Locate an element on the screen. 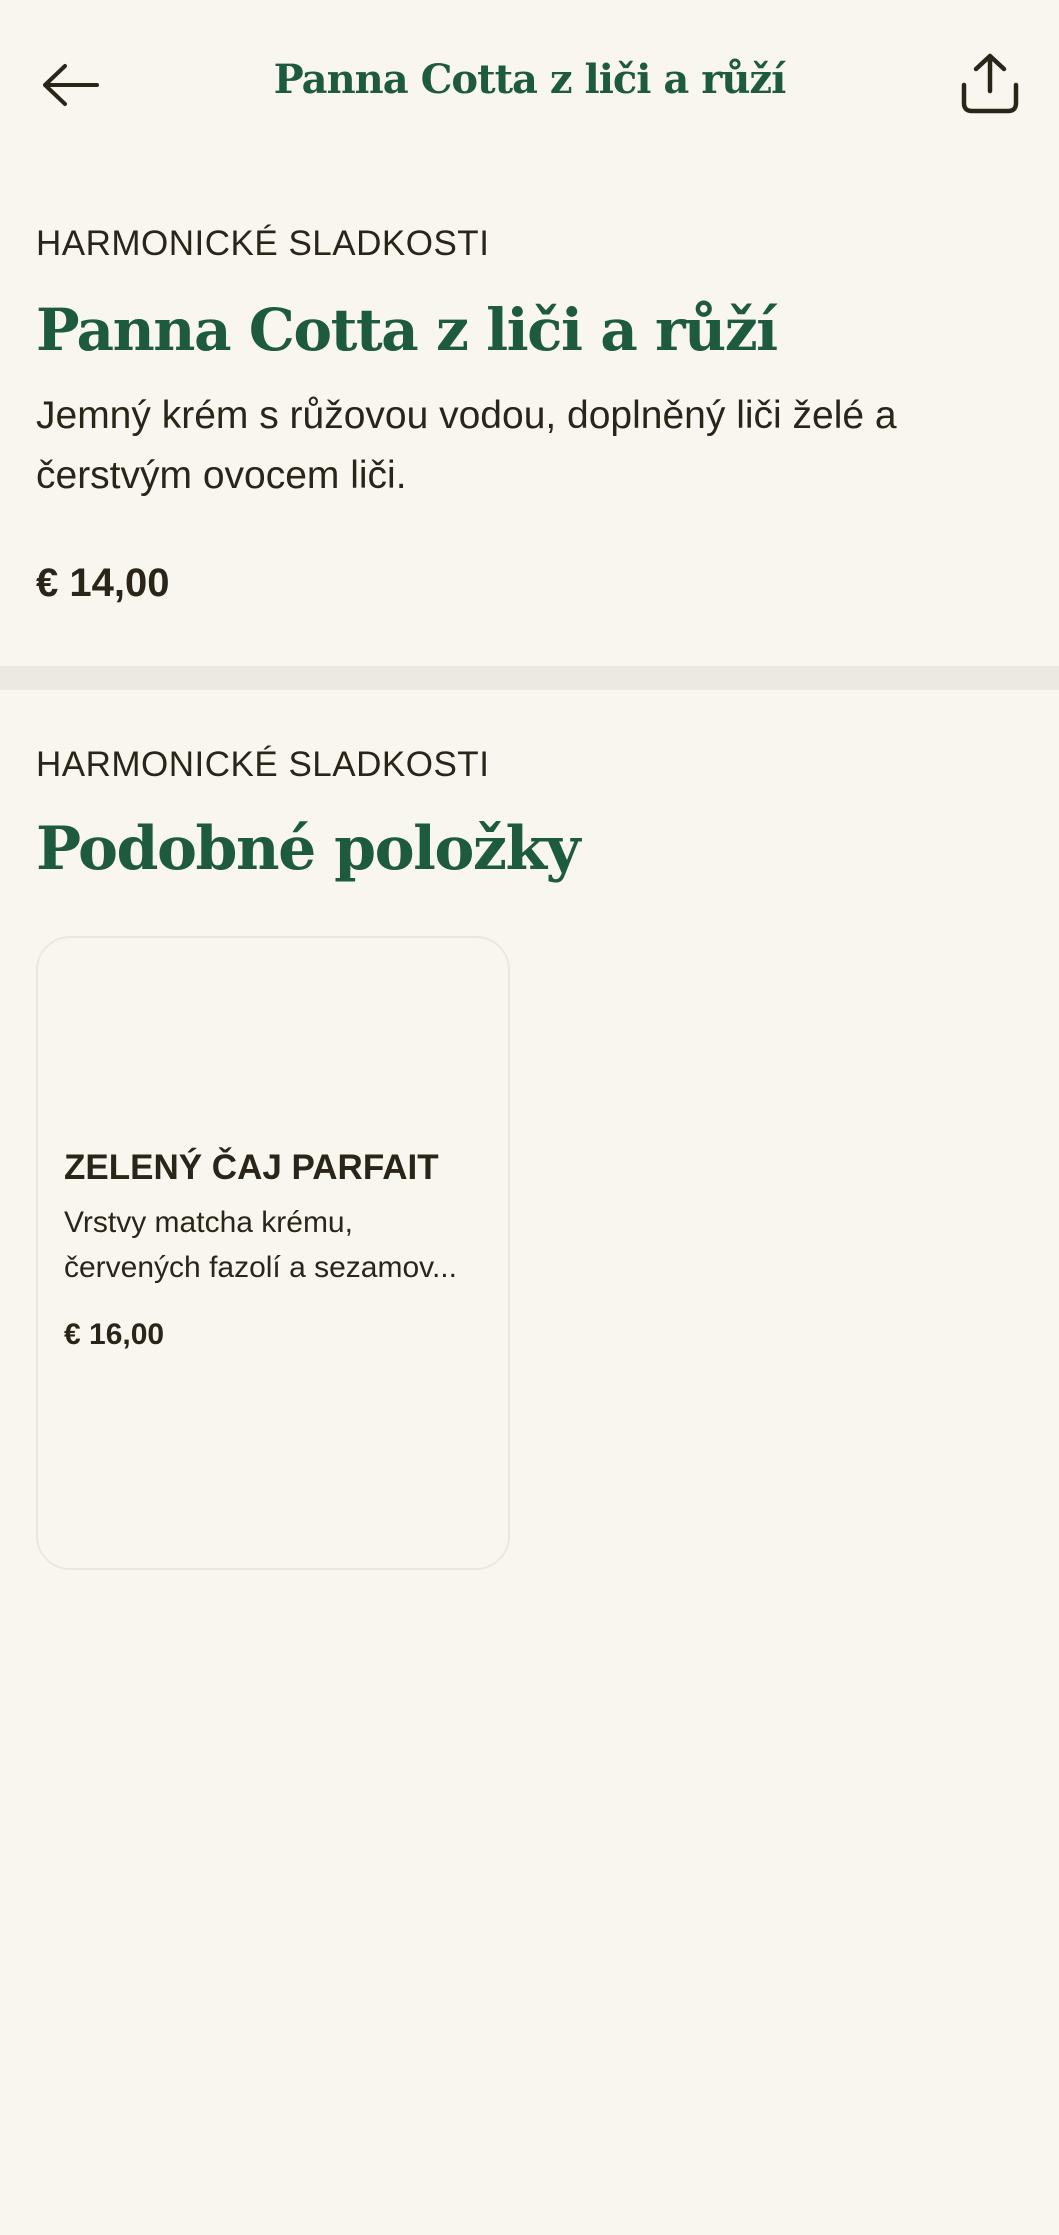 Image resolution: width=1059 pixels, height=2235 pixels. card-title: ZELENÝ ČAJ PARFAIT is located at coordinates (251, 1167).